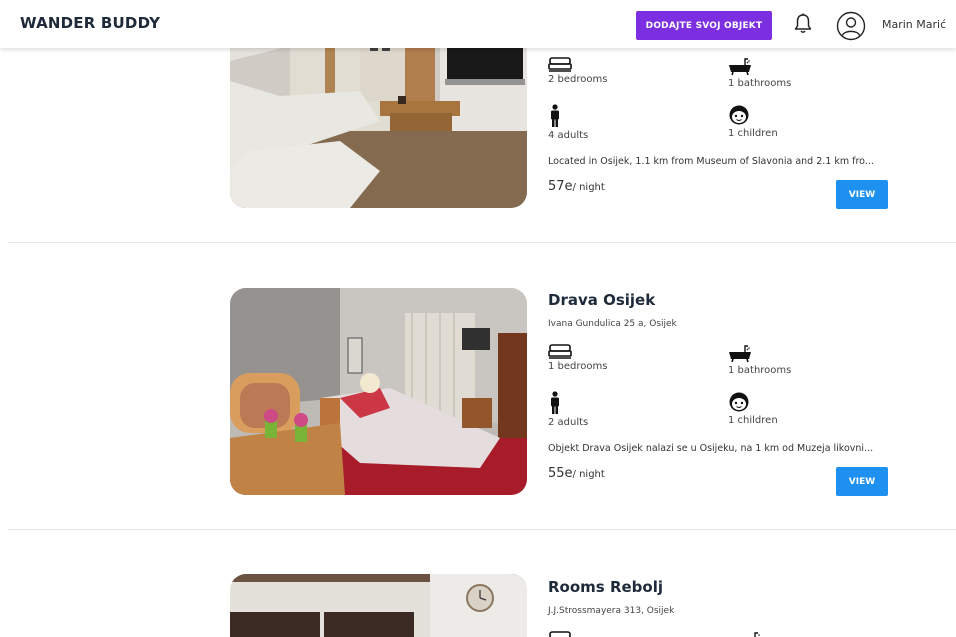 The height and width of the screenshot is (637, 956). I want to click on bed-icon-partial, so click(560, 633).